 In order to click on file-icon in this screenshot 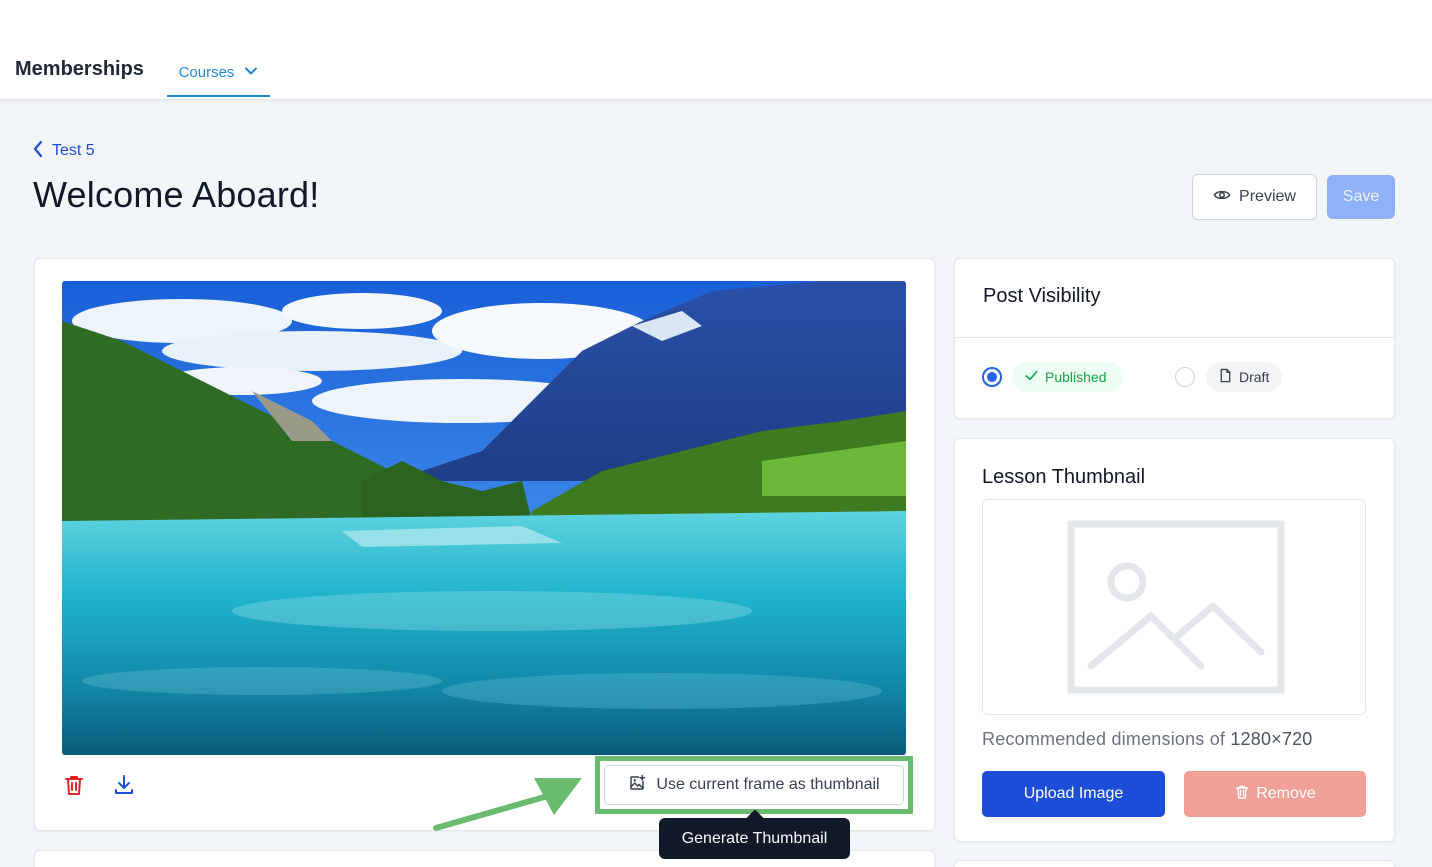, I will do `click(1225, 377)`.